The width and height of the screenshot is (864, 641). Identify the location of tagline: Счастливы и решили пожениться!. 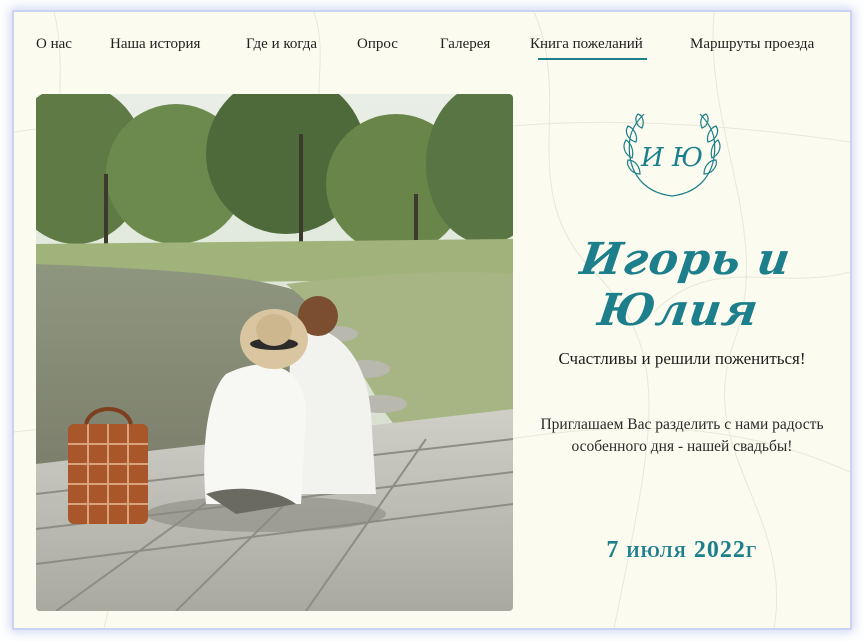
(682, 358).